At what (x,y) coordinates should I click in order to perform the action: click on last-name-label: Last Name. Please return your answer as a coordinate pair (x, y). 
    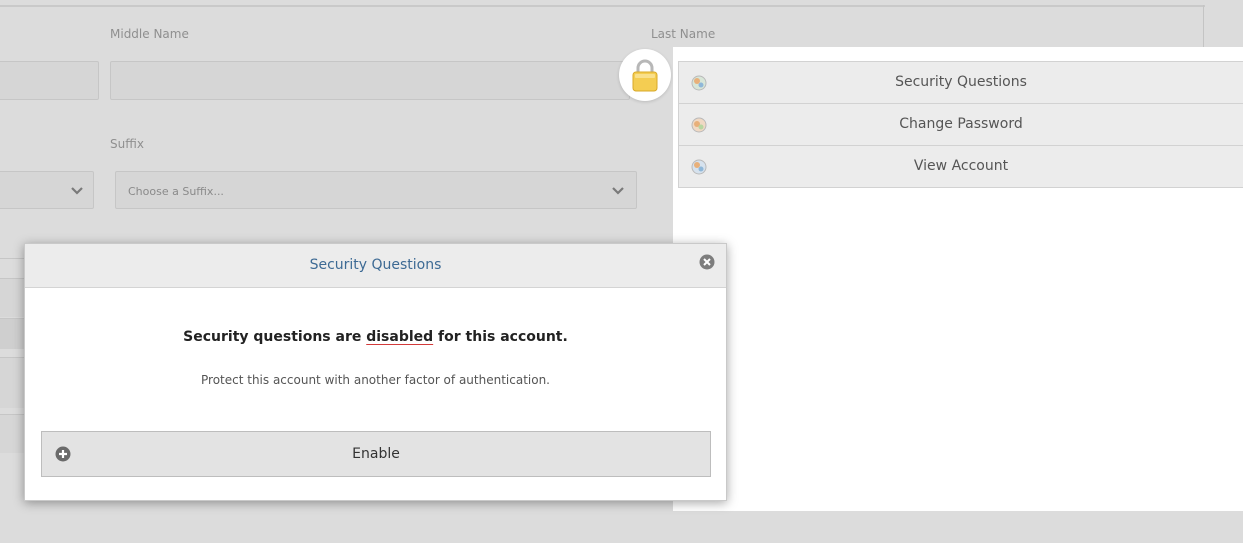
    Looking at the image, I should click on (683, 34).